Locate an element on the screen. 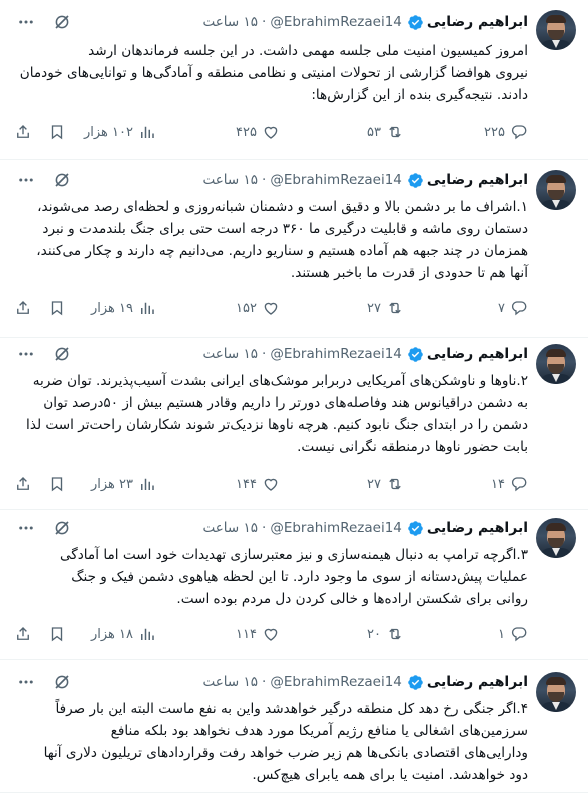 Image resolution: width=588 pixels, height=793 pixels. like-count: ۱۵۲ is located at coordinates (246, 308).